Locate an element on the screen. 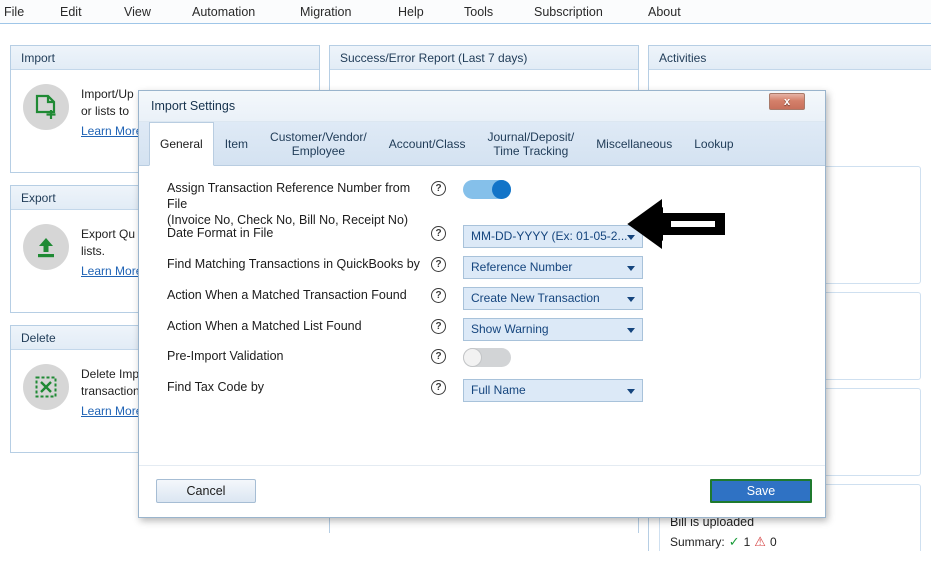 The image size is (931, 565). card-import-text: Import/Up or lists to Learn More is located at coordinates (111, 112).